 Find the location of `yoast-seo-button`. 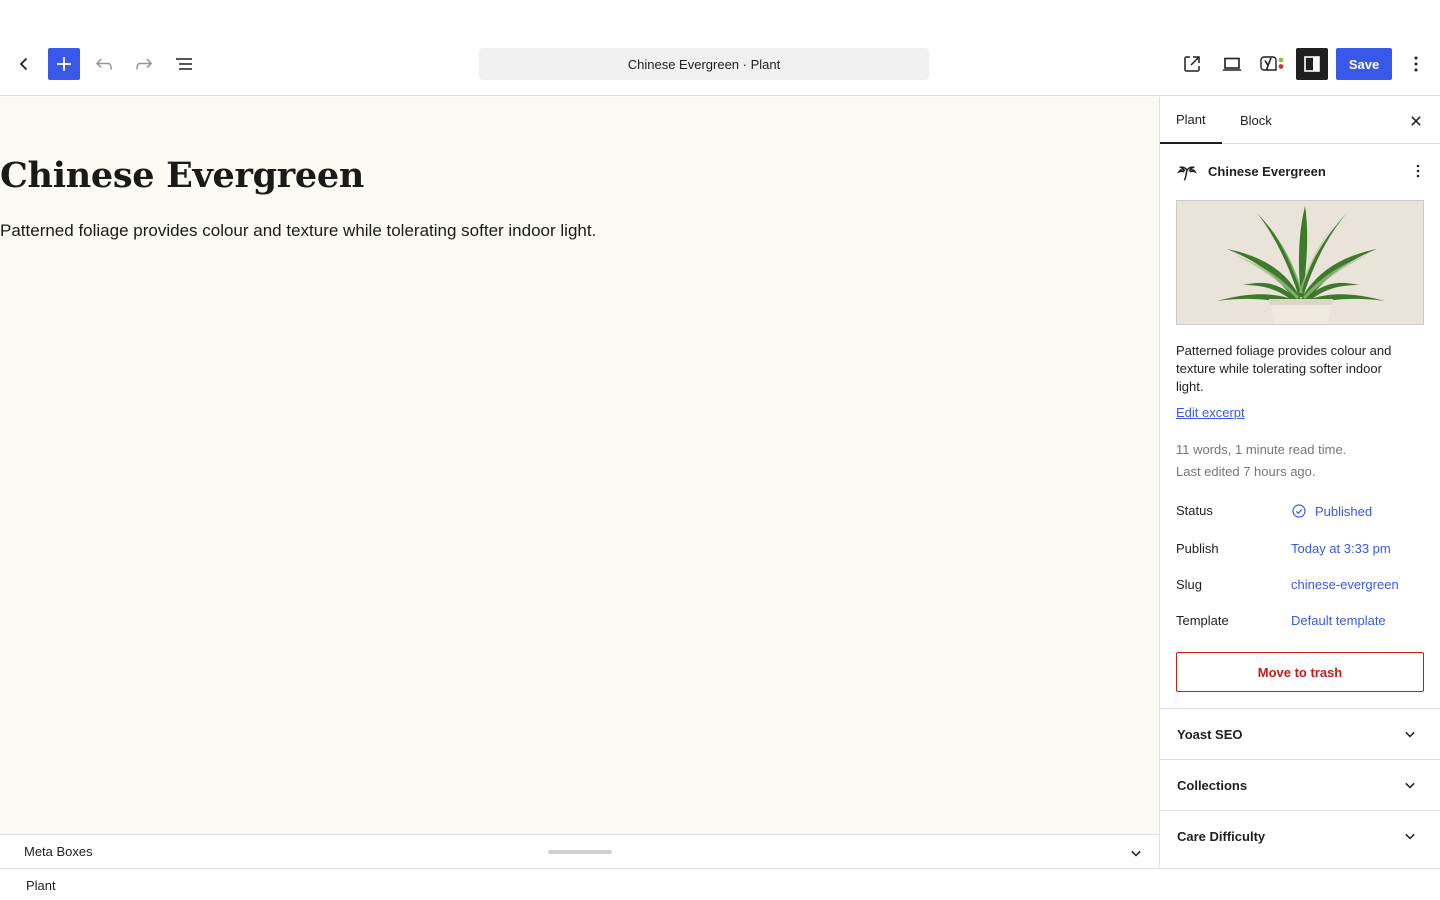

yoast-seo-button is located at coordinates (1272, 64).